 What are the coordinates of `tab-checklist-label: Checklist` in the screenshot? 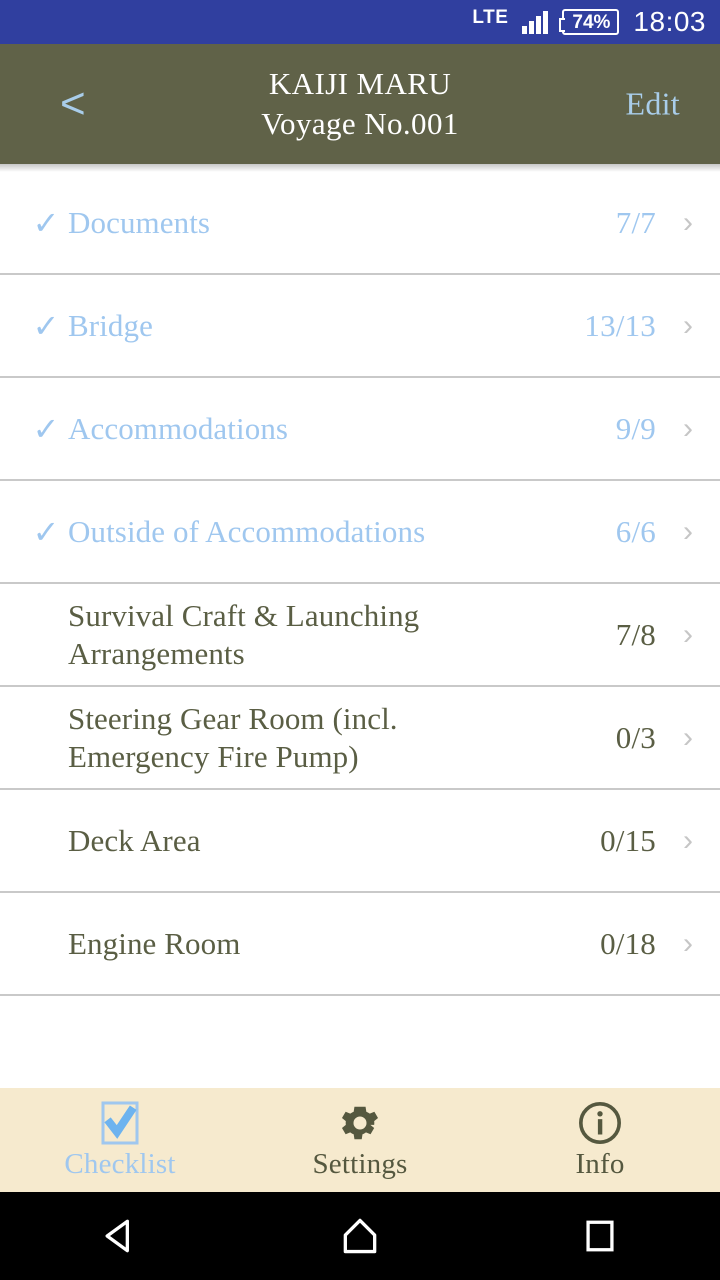 It's located at (120, 1163).